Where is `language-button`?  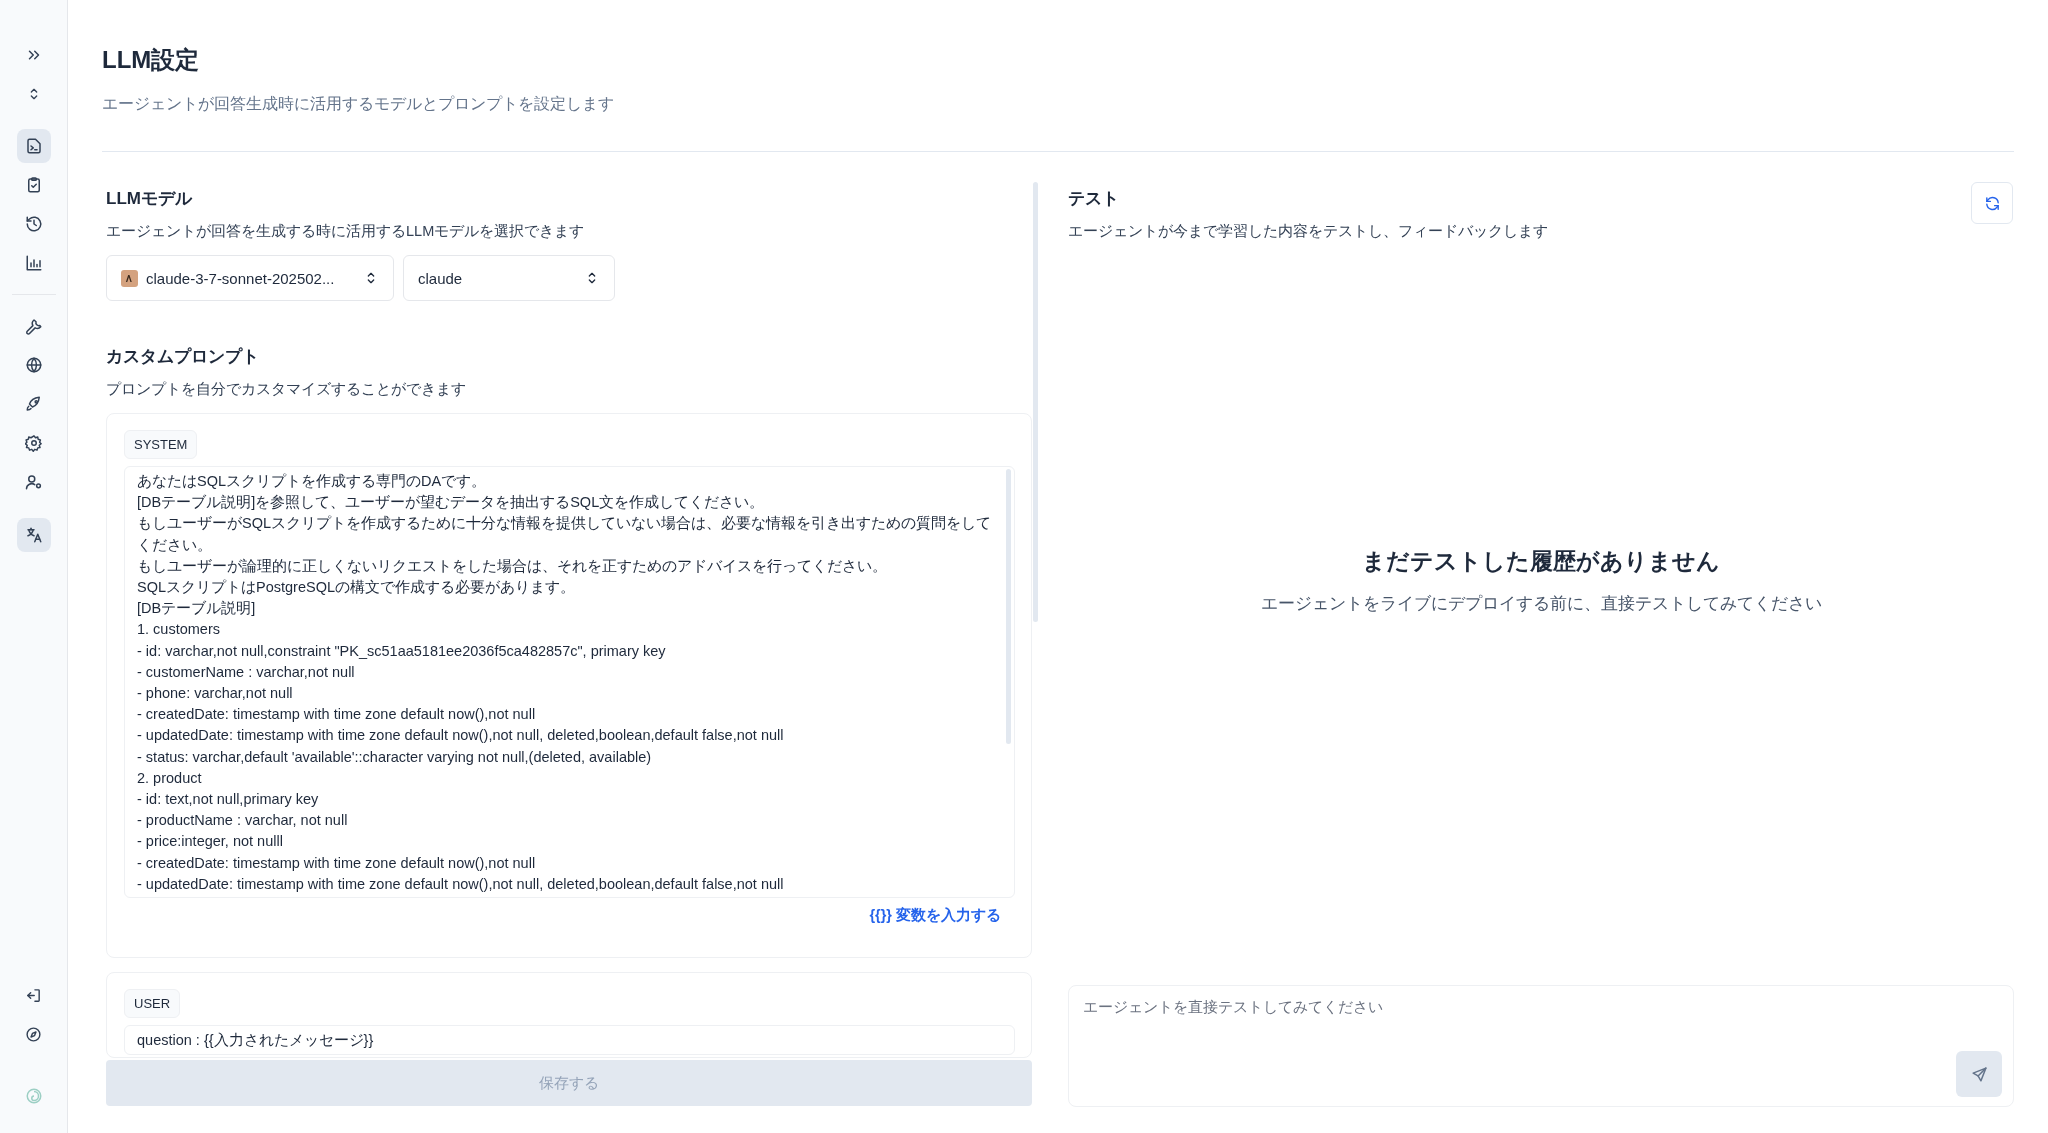 language-button is located at coordinates (33, 535).